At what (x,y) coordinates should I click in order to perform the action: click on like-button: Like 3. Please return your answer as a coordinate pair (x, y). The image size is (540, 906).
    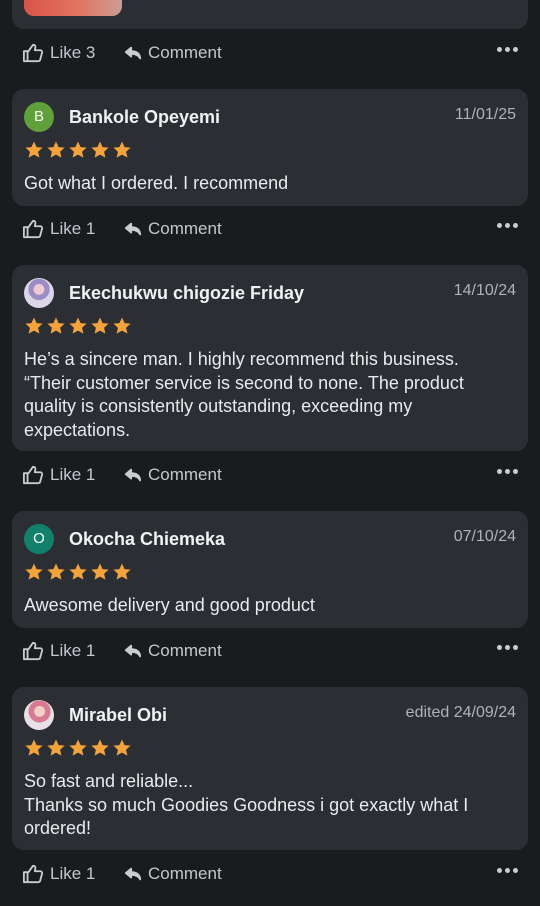
    Looking at the image, I should click on (58, 53).